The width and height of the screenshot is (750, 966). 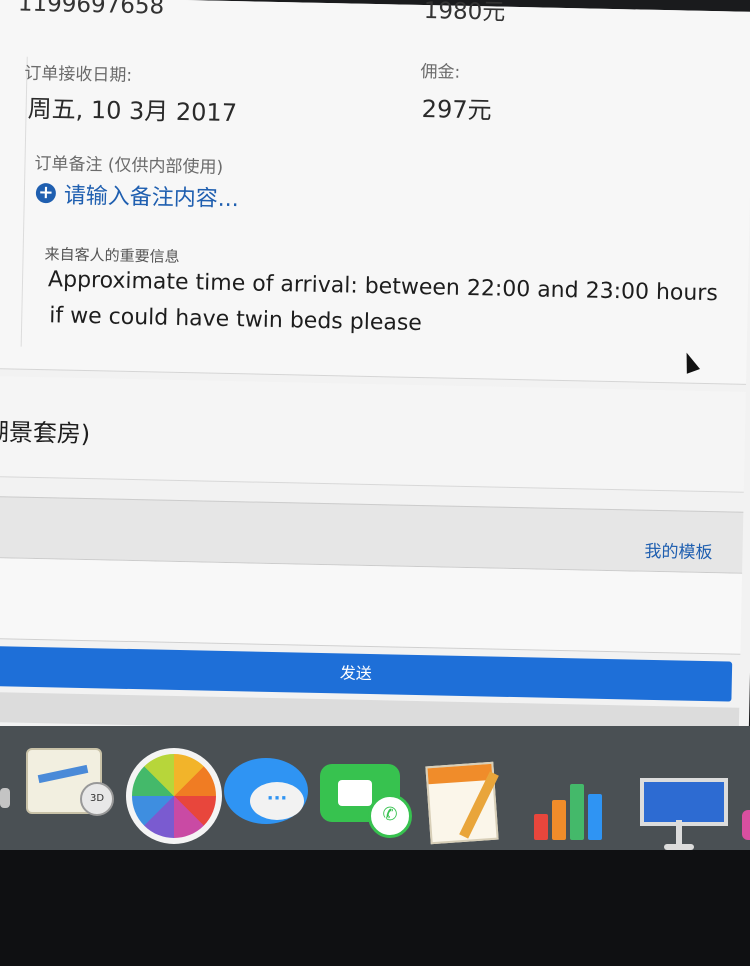 What do you see at coordinates (46, 193) in the screenshot?
I see `plus-circle-icon: +` at bounding box center [46, 193].